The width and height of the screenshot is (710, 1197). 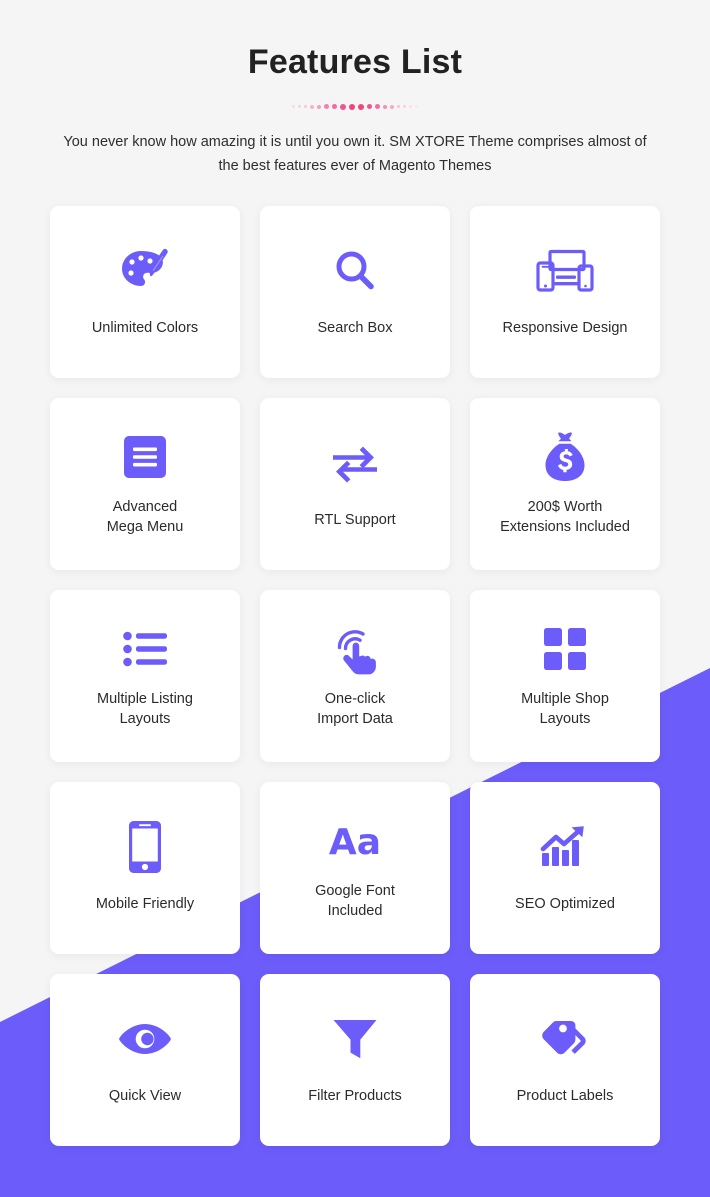 I want to click on feature-card-label: RTL Support, so click(x=355, y=520).